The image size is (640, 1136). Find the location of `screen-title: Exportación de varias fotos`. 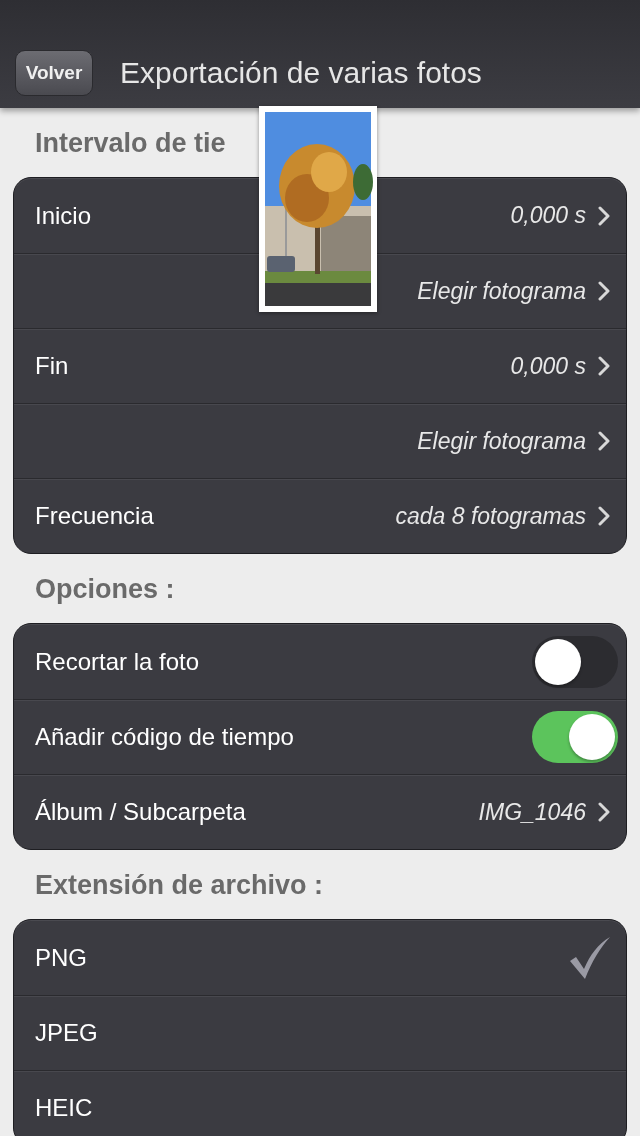

screen-title: Exportación de varias fotos is located at coordinates (301, 73).